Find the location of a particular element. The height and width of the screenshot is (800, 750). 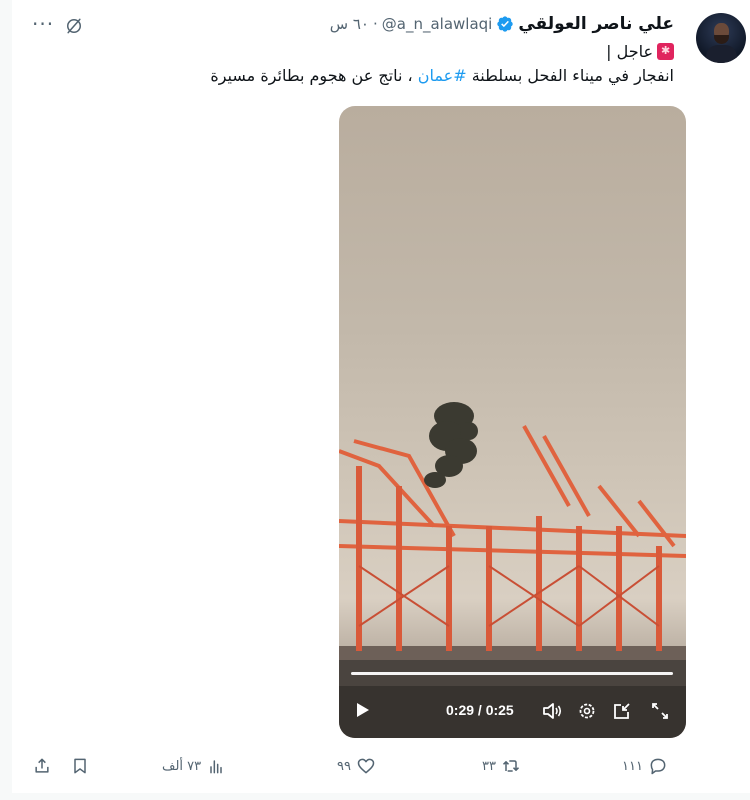

bookmark-icon is located at coordinates (80, 766).